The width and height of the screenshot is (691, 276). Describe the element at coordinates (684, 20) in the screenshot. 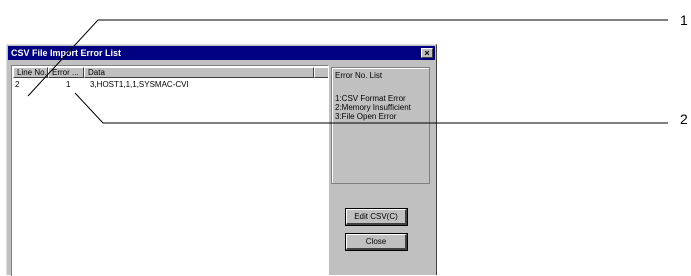

I see `callout-number-1: 1` at that location.